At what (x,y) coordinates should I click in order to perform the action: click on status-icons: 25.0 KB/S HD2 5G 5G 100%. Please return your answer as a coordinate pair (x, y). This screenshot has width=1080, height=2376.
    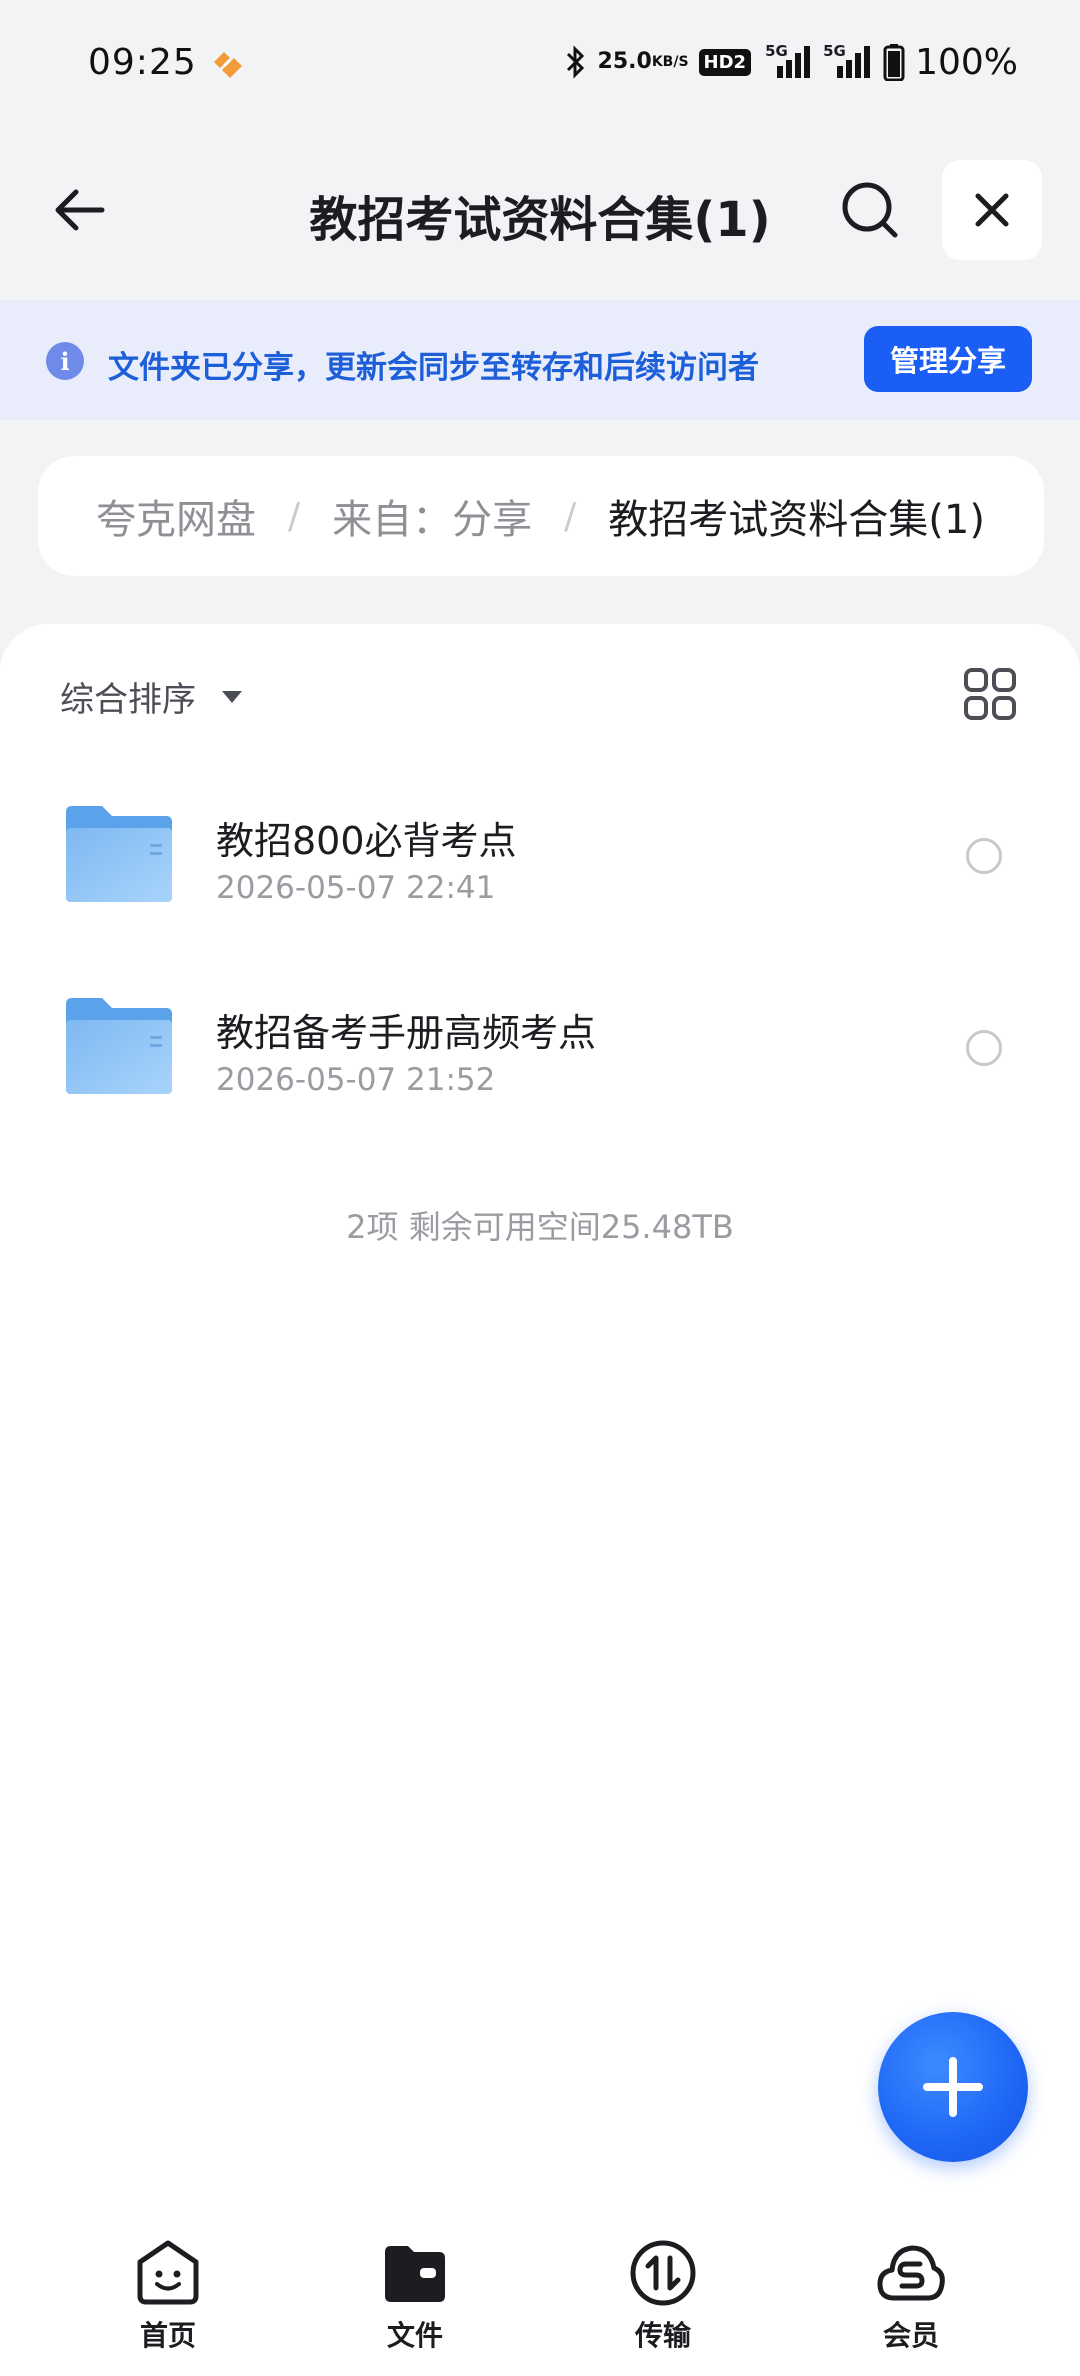
    Looking at the image, I should click on (791, 62).